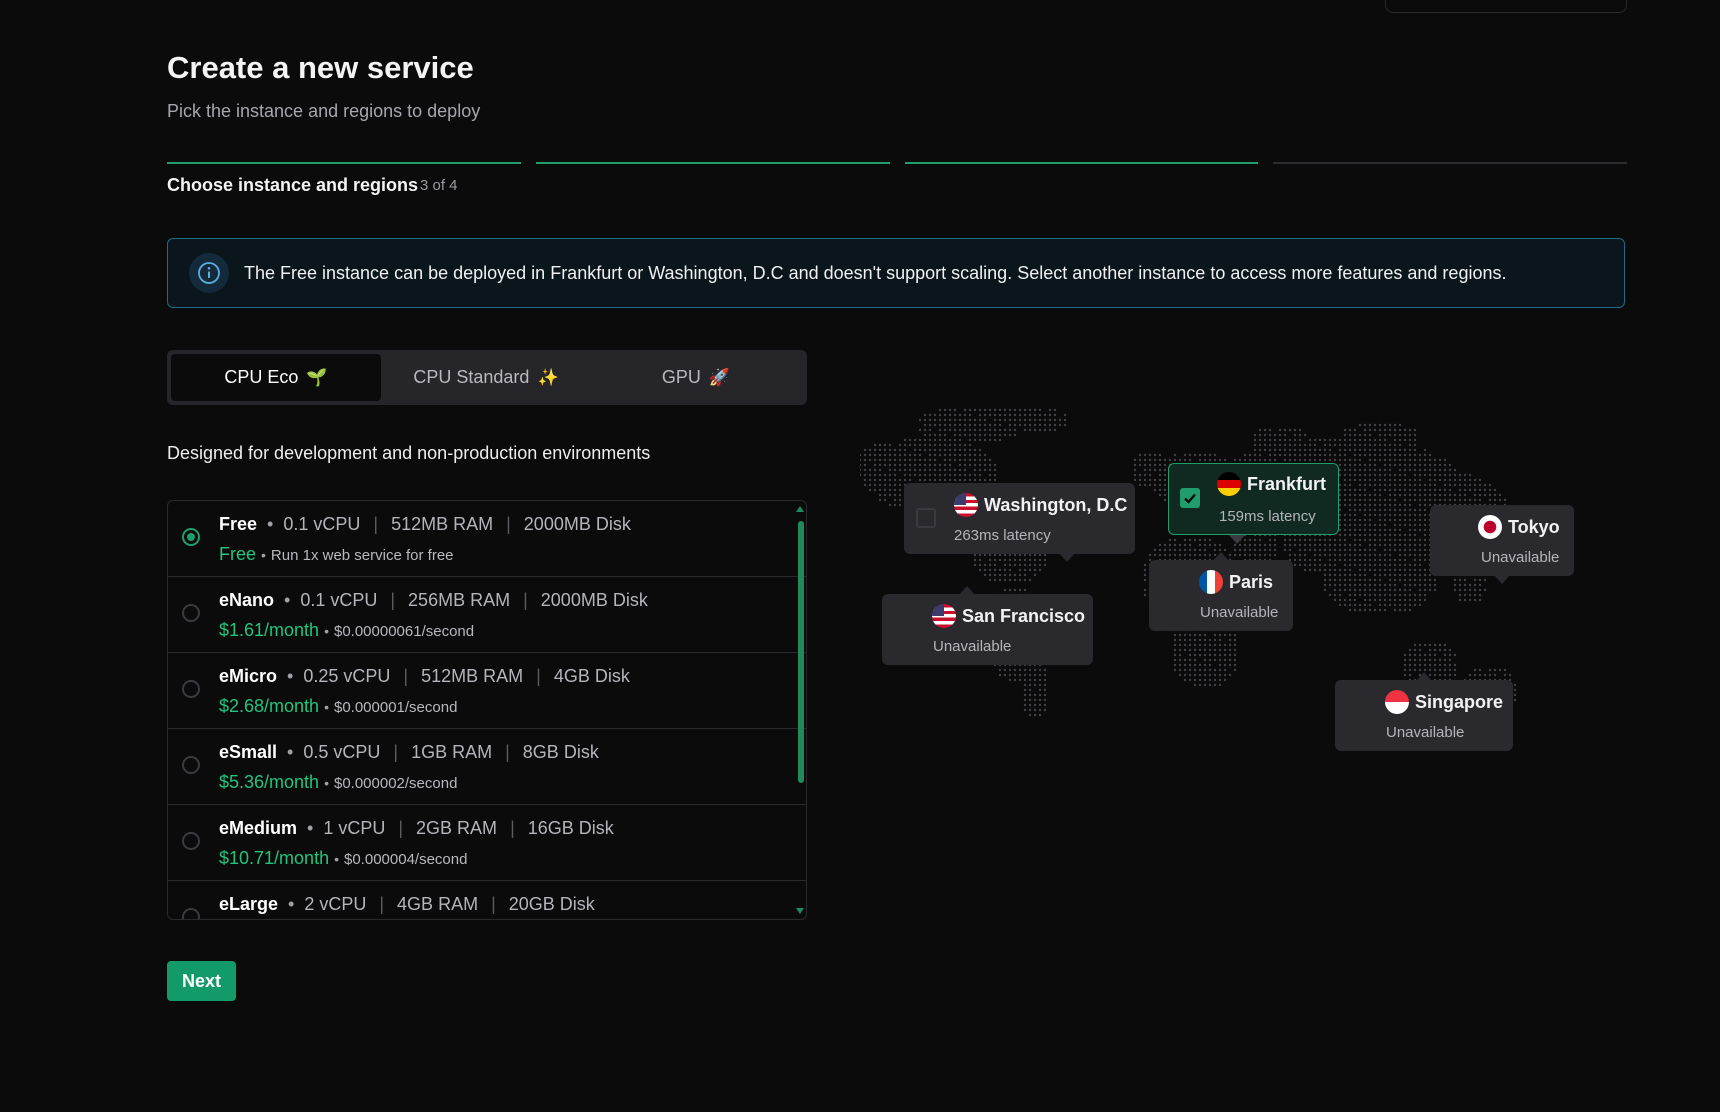 The image size is (1720, 1112). Describe the element at coordinates (1490, 527) in the screenshot. I see `jp-flag-icon` at that location.